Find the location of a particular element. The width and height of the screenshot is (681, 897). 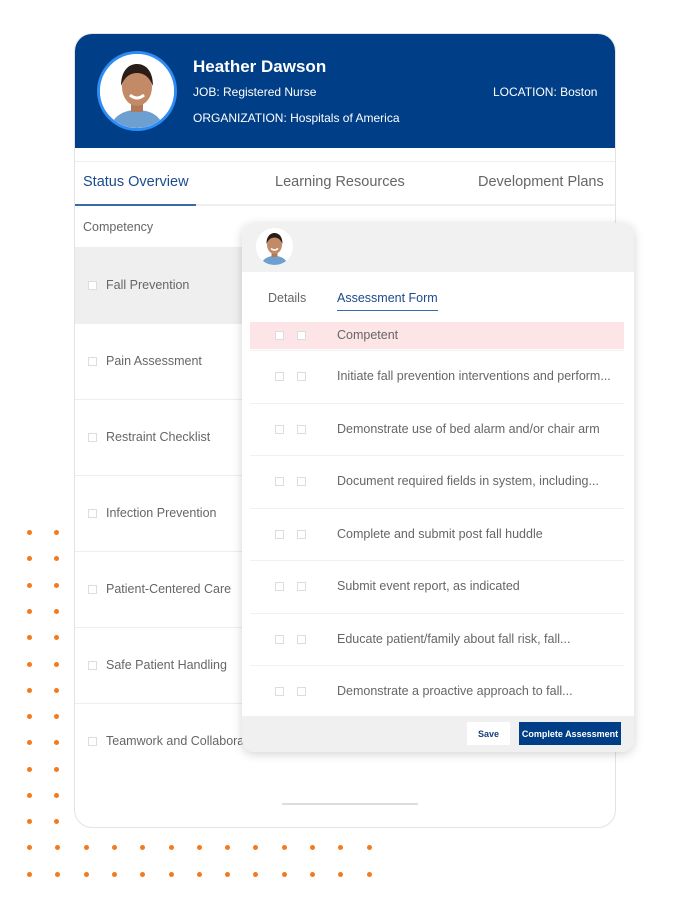

organization: ORGANIZATION: Hospitals of America is located at coordinates (296, 118).